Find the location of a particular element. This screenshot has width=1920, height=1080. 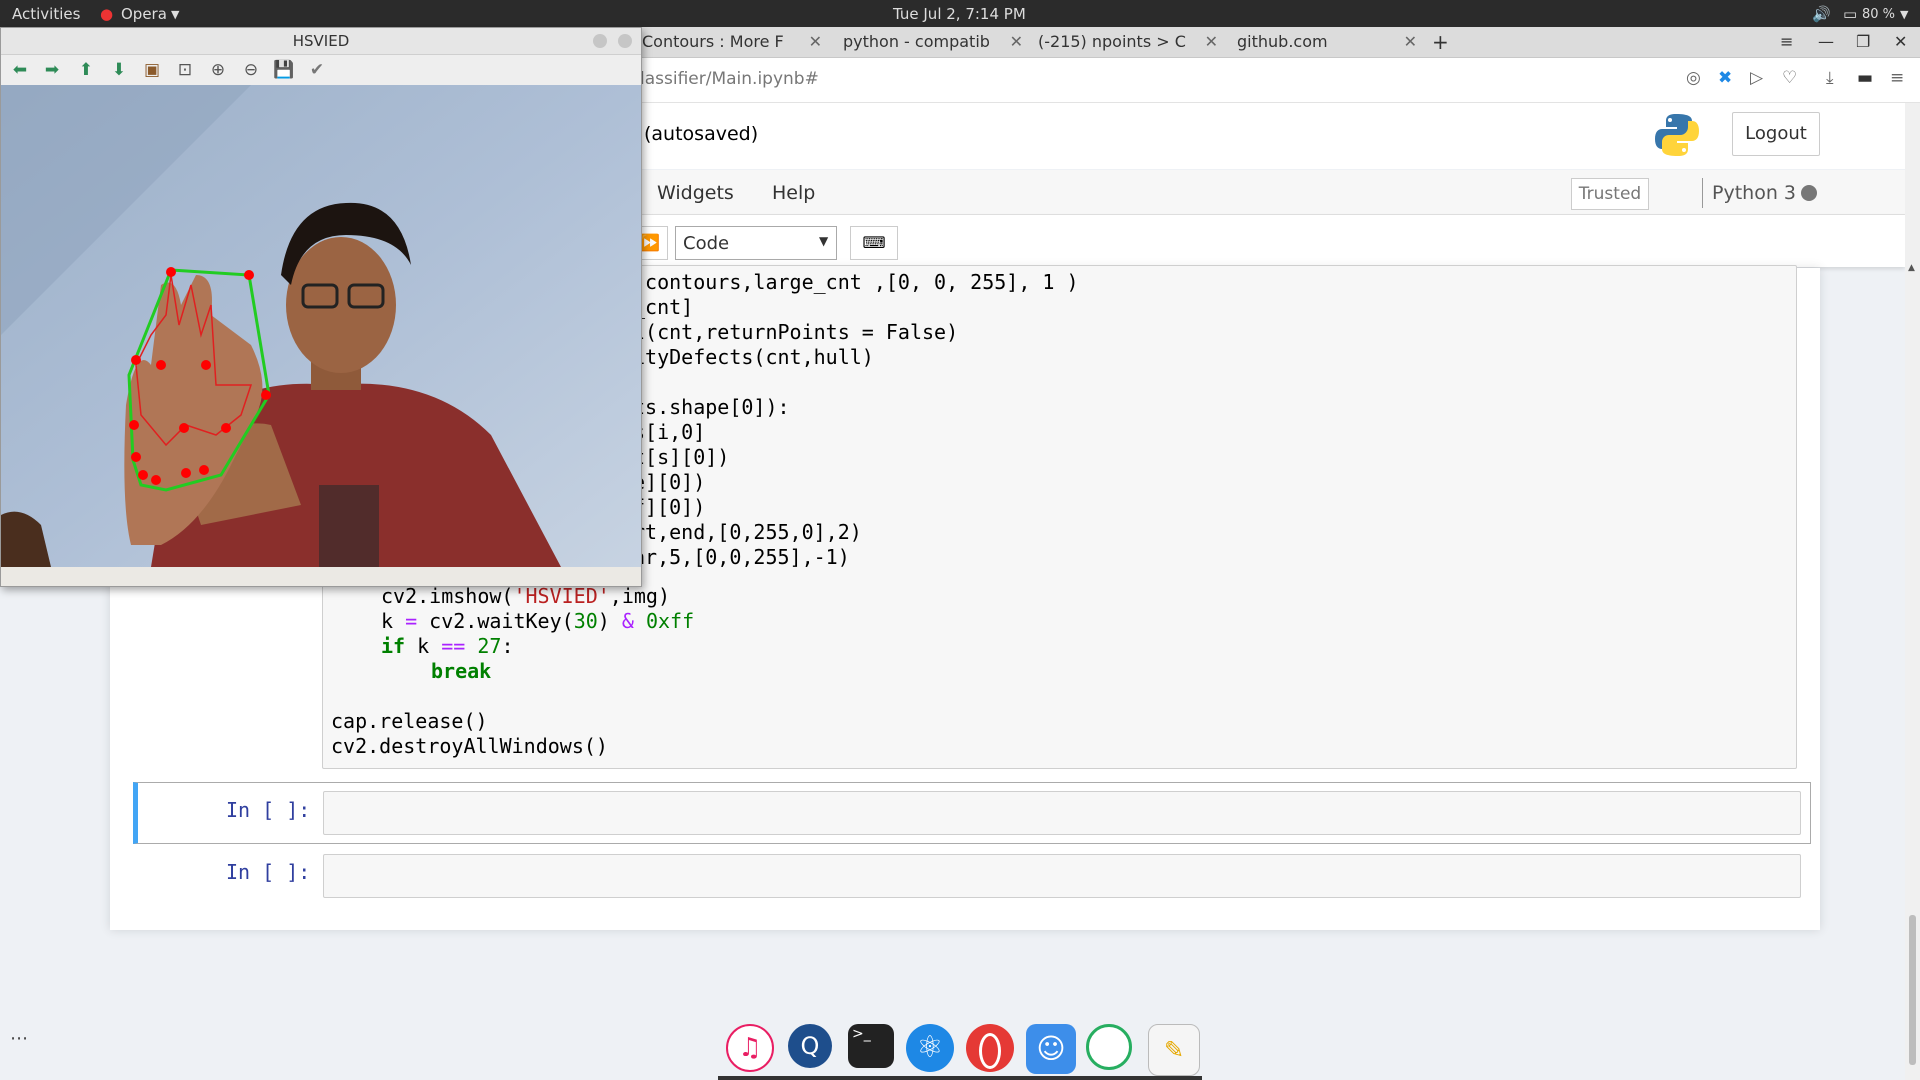

opera-icon is located at coordinates (990, 1048).